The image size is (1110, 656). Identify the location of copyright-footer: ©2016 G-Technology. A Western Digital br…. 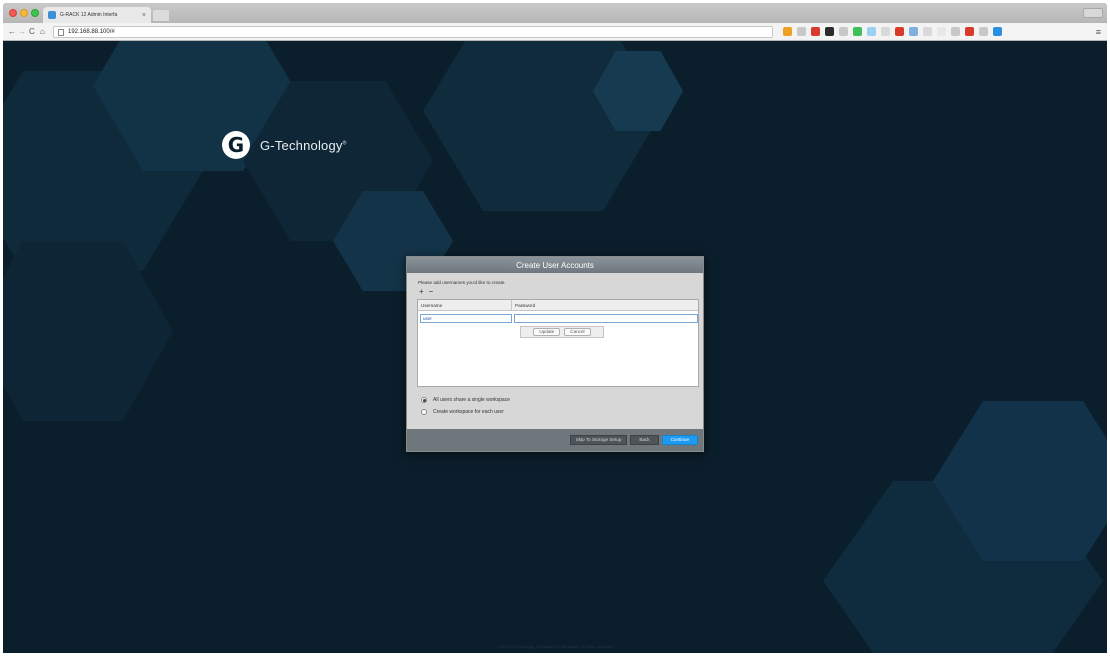
(555, 646).